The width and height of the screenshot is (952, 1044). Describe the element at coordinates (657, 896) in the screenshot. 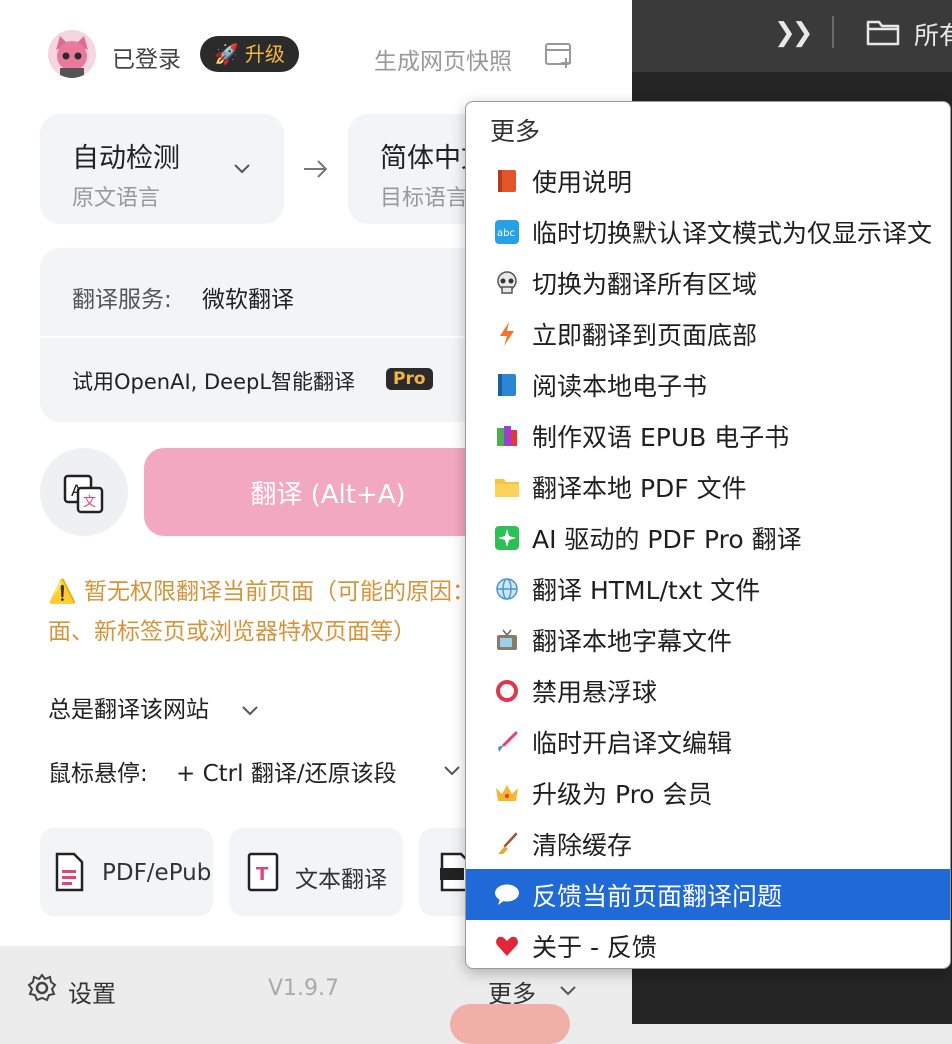

I see `menu-item-label: 反馈当前页面翻译问题` at that location.